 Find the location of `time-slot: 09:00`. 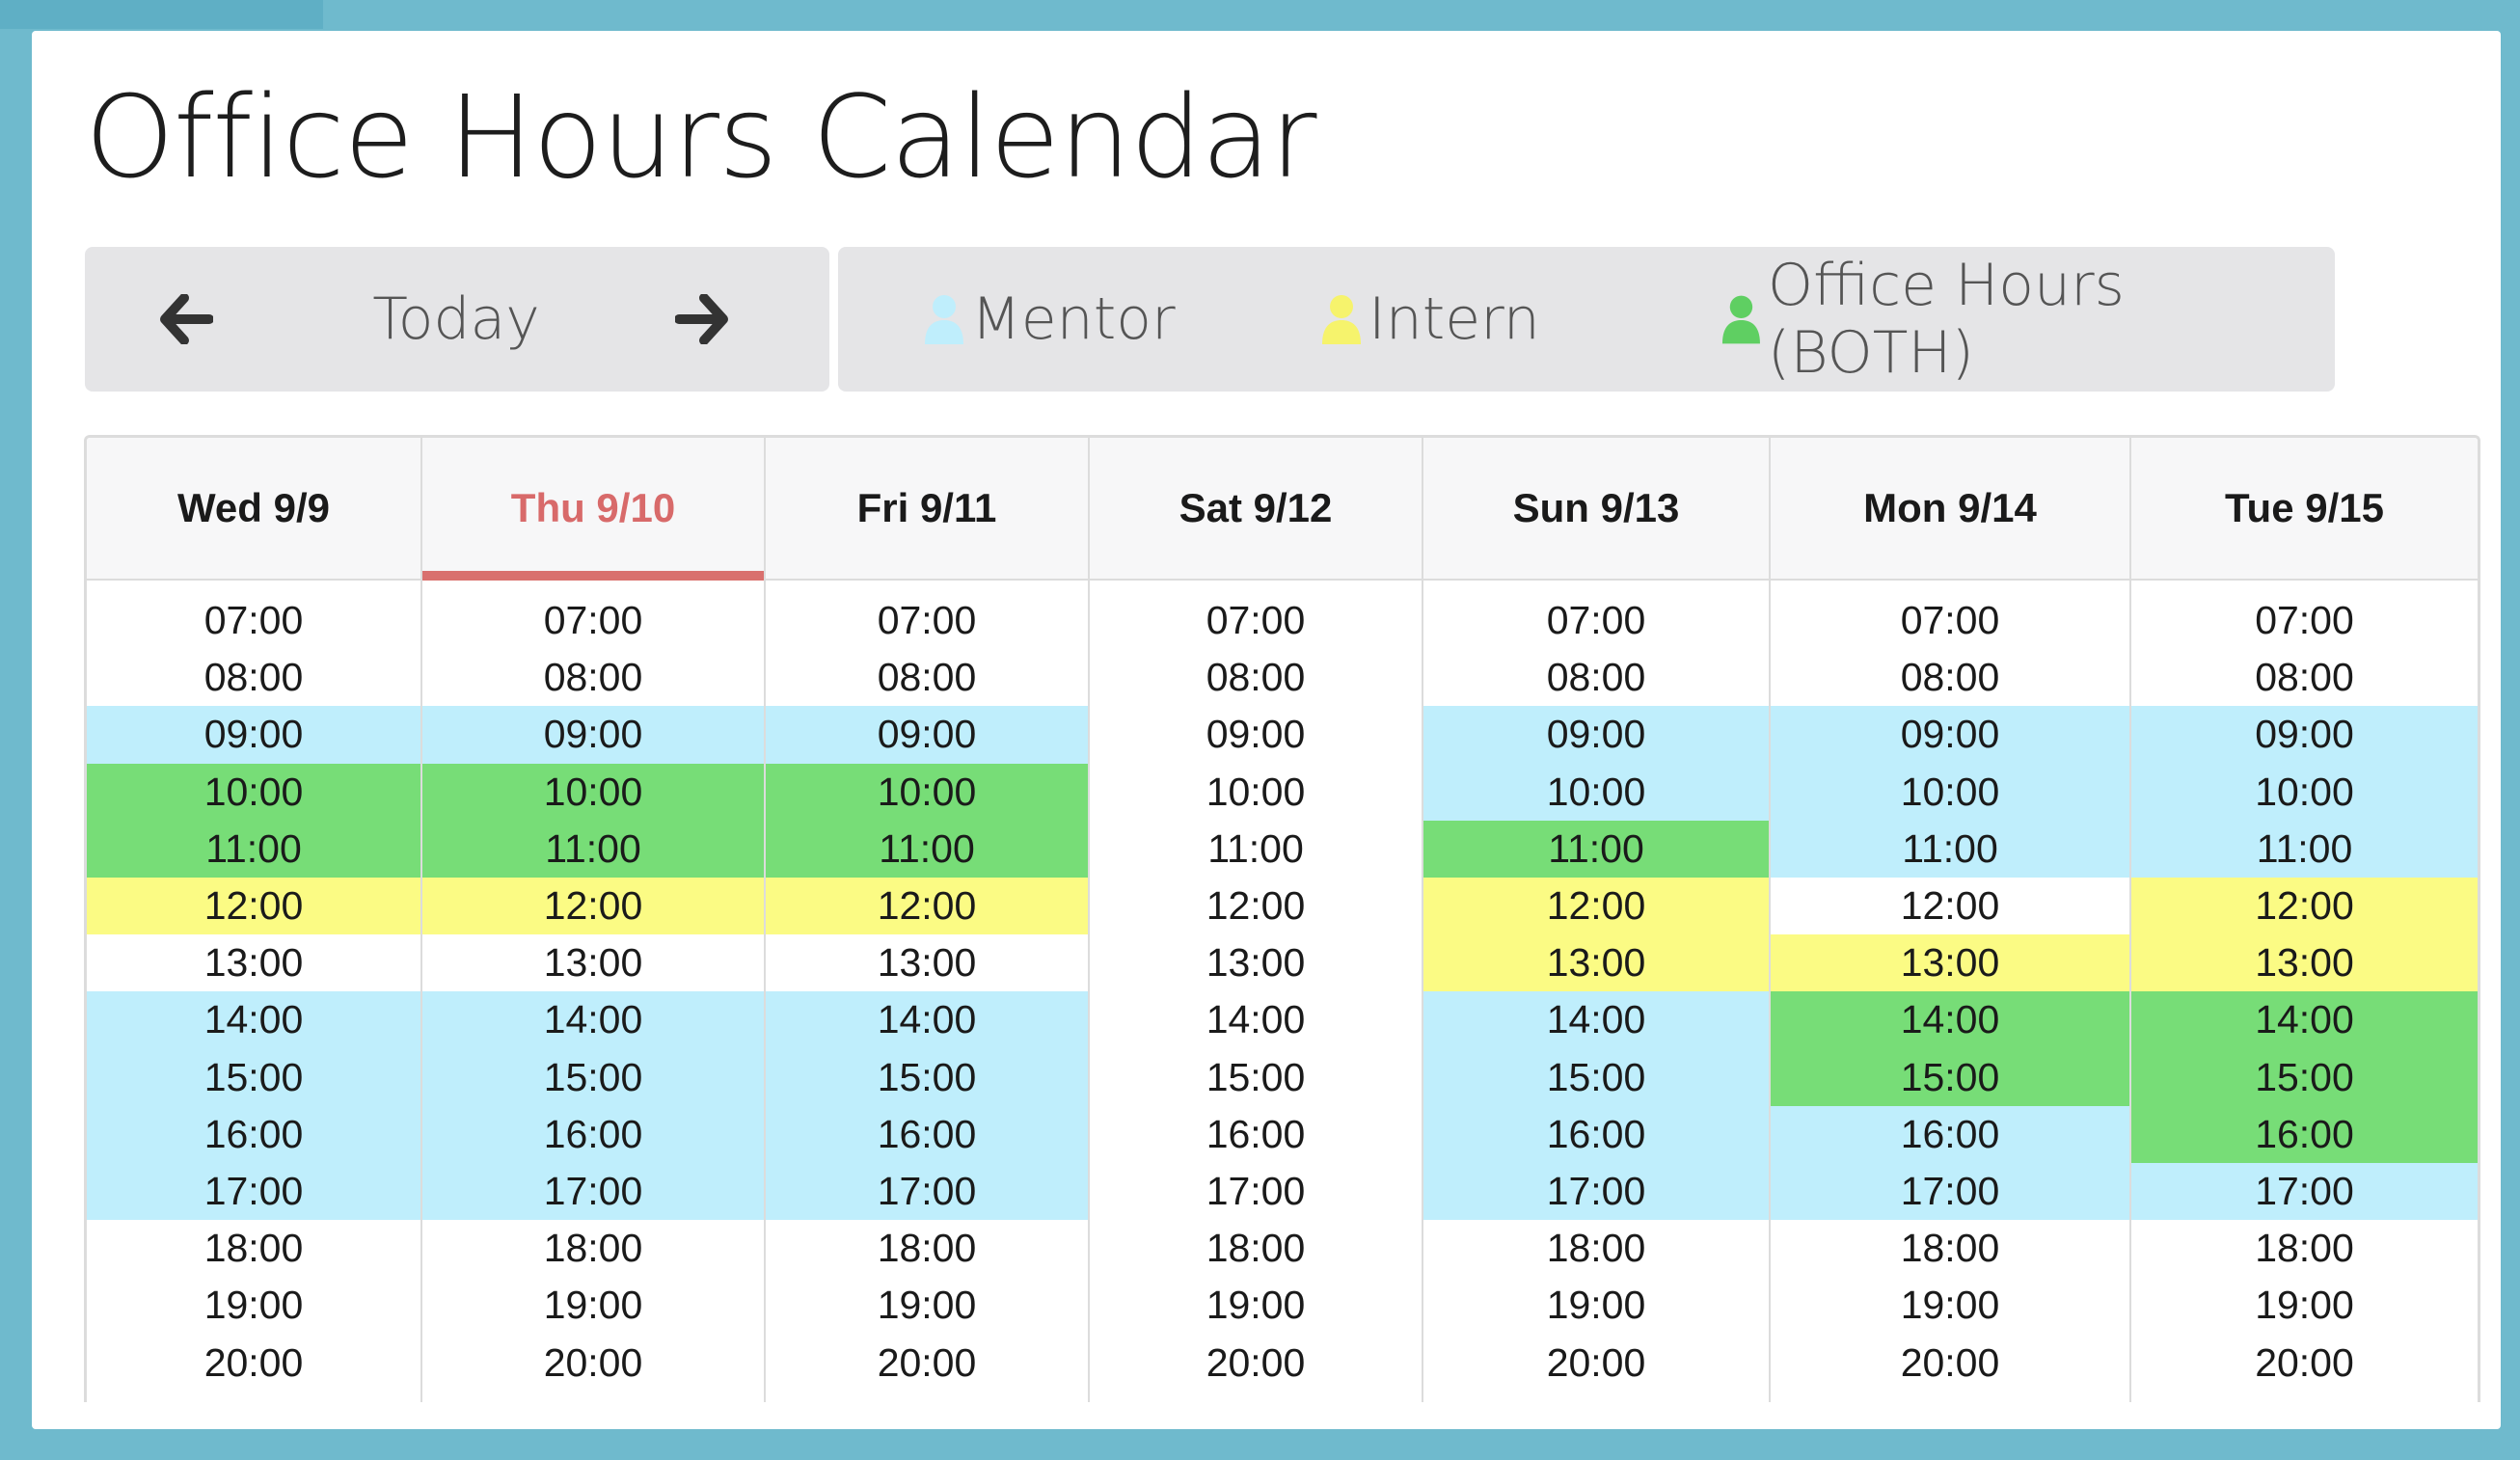

time-slot: 09:00 is located at coordinates (1256, 734).